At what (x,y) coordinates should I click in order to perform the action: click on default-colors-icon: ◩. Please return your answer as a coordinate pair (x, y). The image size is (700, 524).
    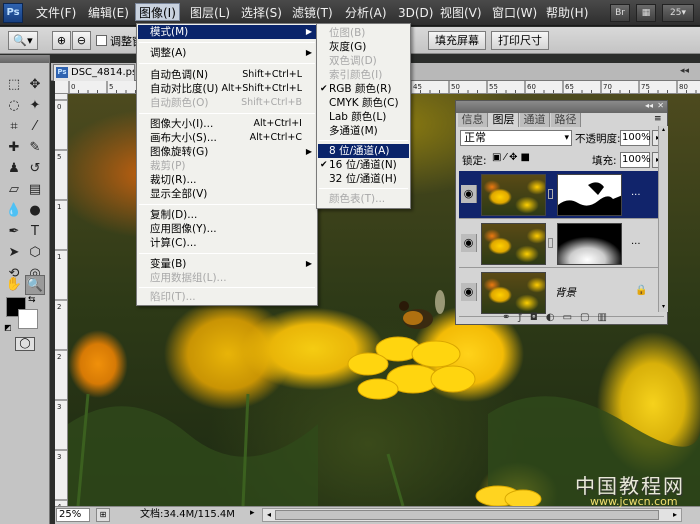
    Looking at the image, I should click on (8, 327).